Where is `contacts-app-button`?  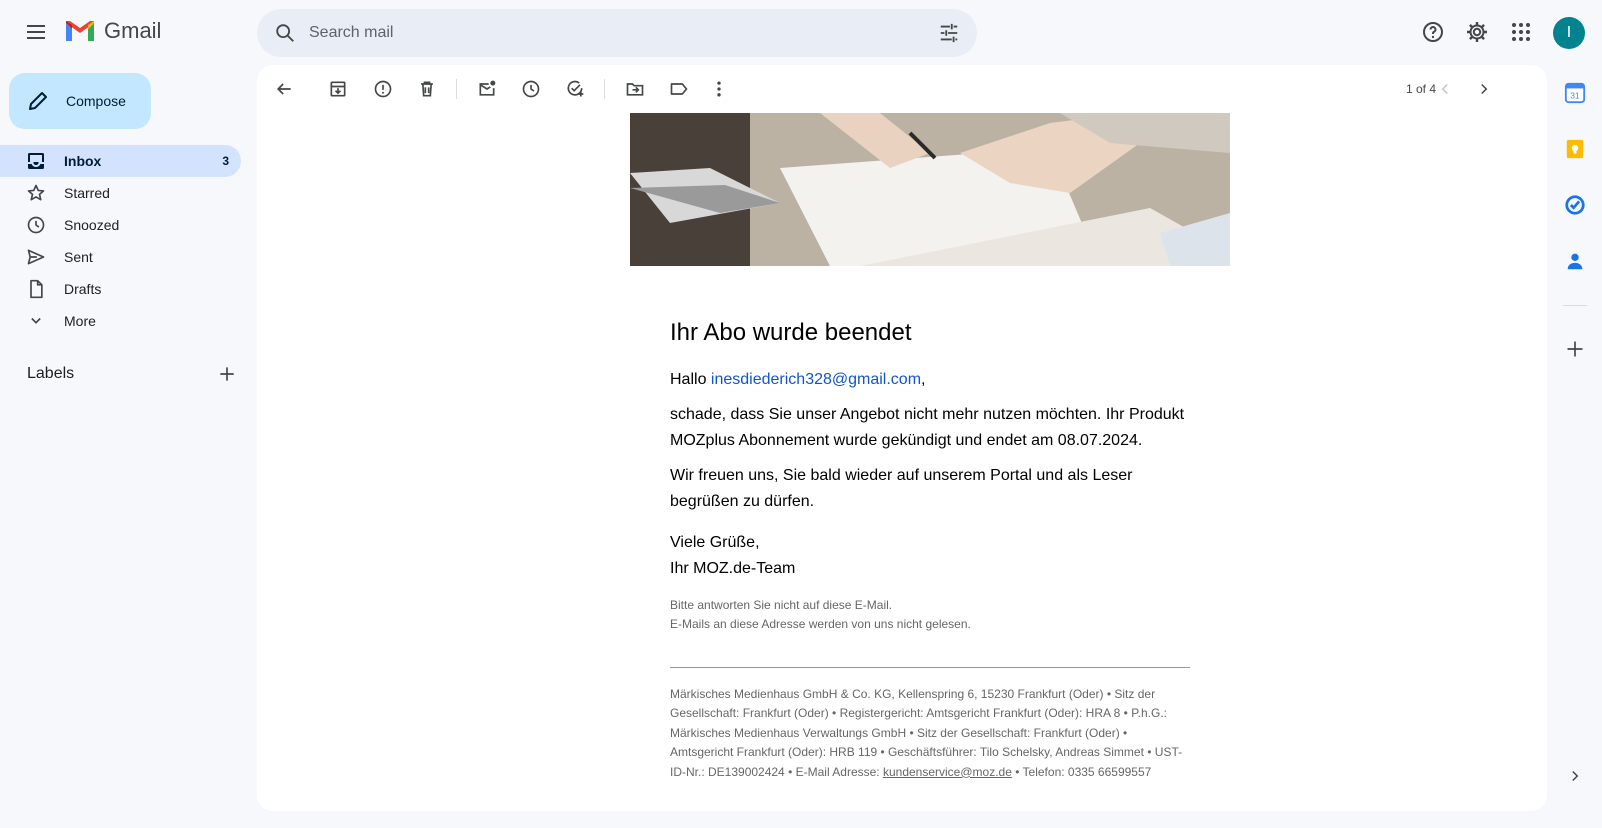 contacts-app-button is located at coordinates (1575, 261).